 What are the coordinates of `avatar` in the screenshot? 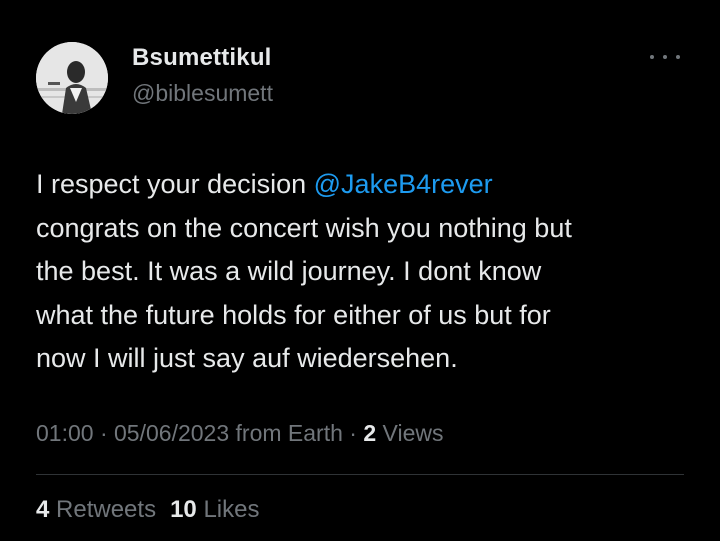 It's located at (72, 78).